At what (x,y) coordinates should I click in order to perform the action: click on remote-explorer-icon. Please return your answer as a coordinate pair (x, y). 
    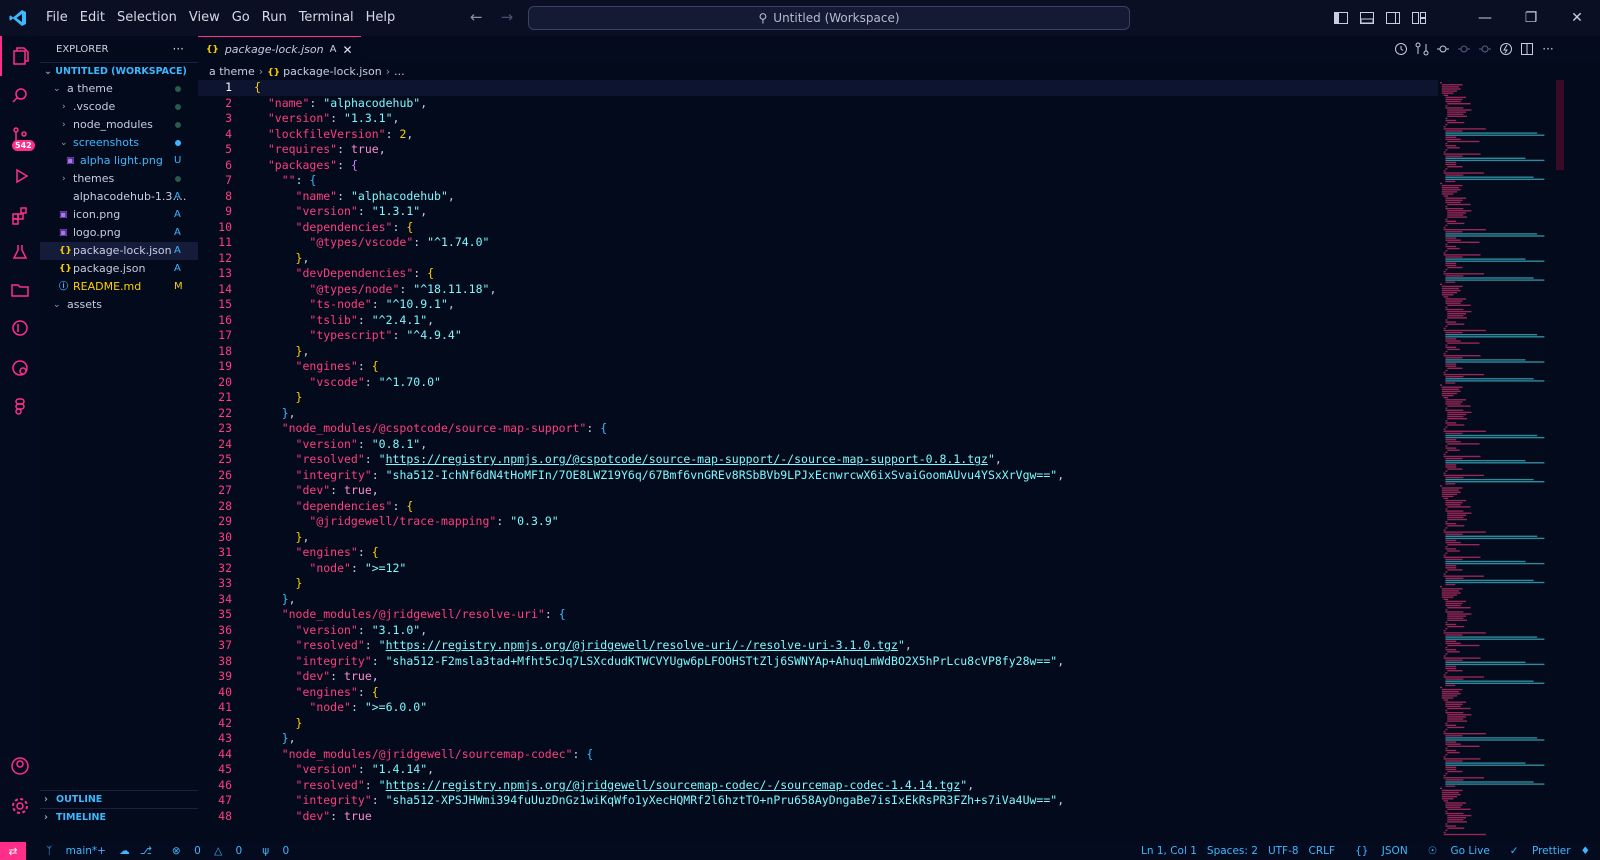
    Looking at the image, I should click on (20, 368).